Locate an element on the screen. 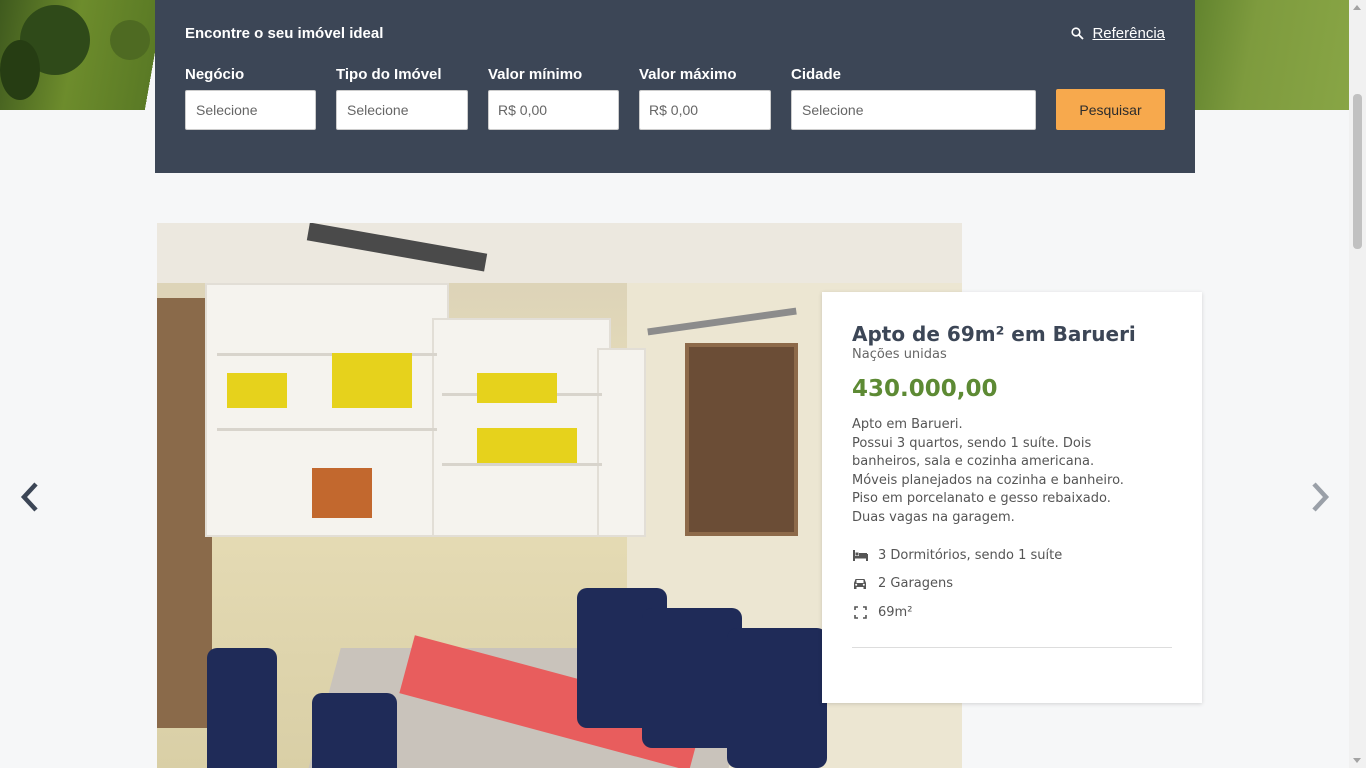 This screenshot has width=1366, height=768. max-value-label: Valor máximo is located at coordinates (688, 74).